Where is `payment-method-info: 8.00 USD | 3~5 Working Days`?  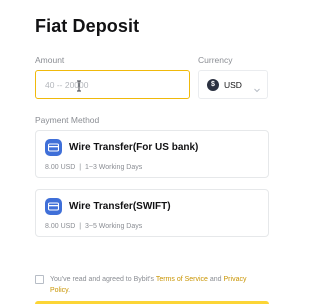 payment-method-info: 8.00 USD | 3~5 Working Days is located at coordinates (94, 226).